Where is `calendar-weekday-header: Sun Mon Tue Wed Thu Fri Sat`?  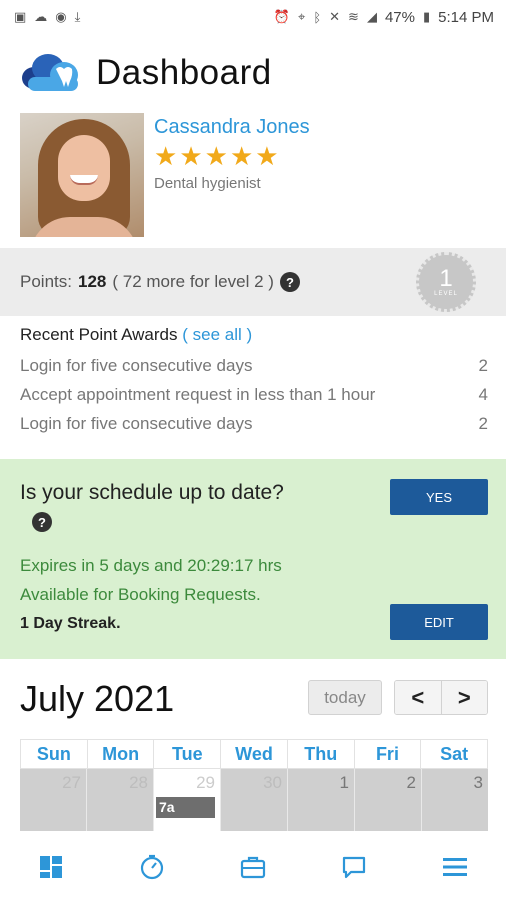
calendar-weekday-header: Sun Mon Tue Wed Thu Fri Sat is located at coordinates (254, 754).